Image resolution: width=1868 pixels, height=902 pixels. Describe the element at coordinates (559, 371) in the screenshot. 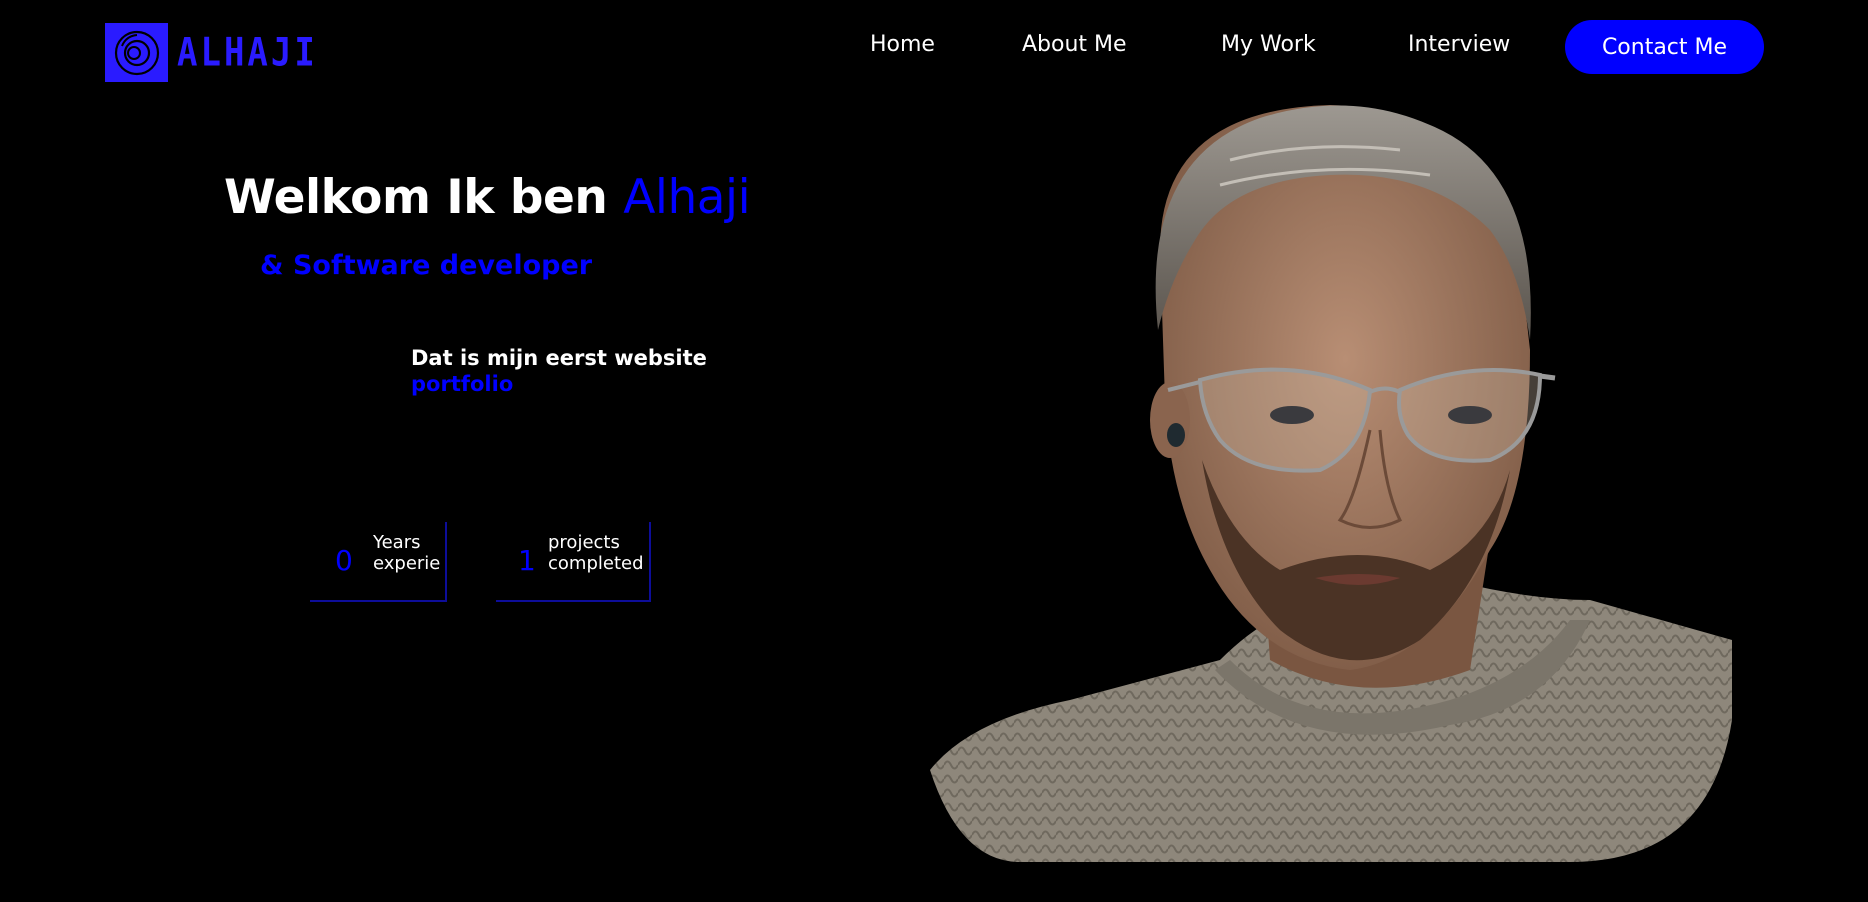

I see `hero-intro: Dat is mijn eerst website portfolio` at that location.